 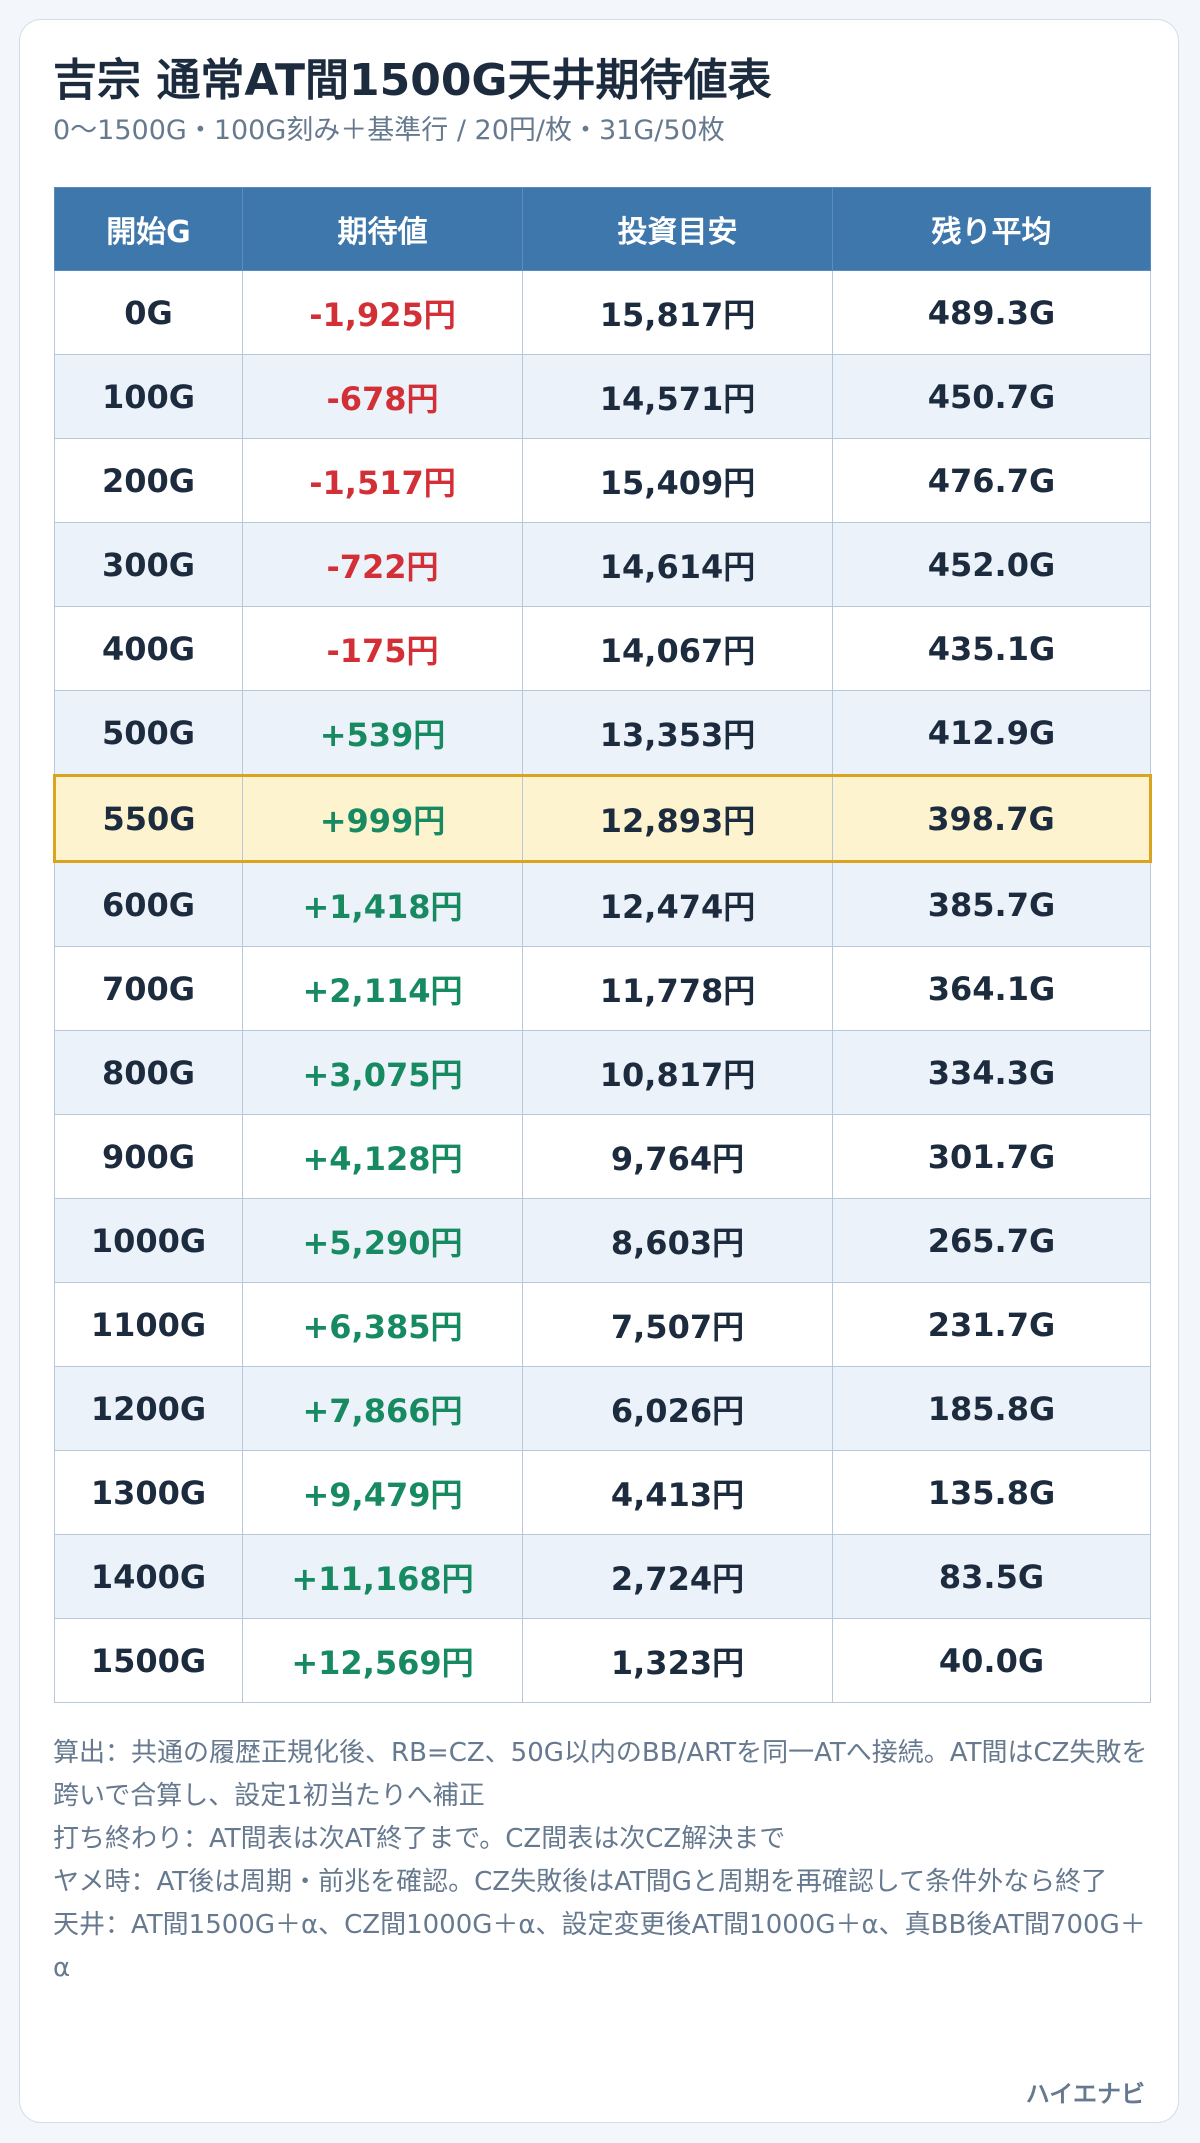 I want to click on expected-value-cell: +1,418円, so click(x=382, y=904).